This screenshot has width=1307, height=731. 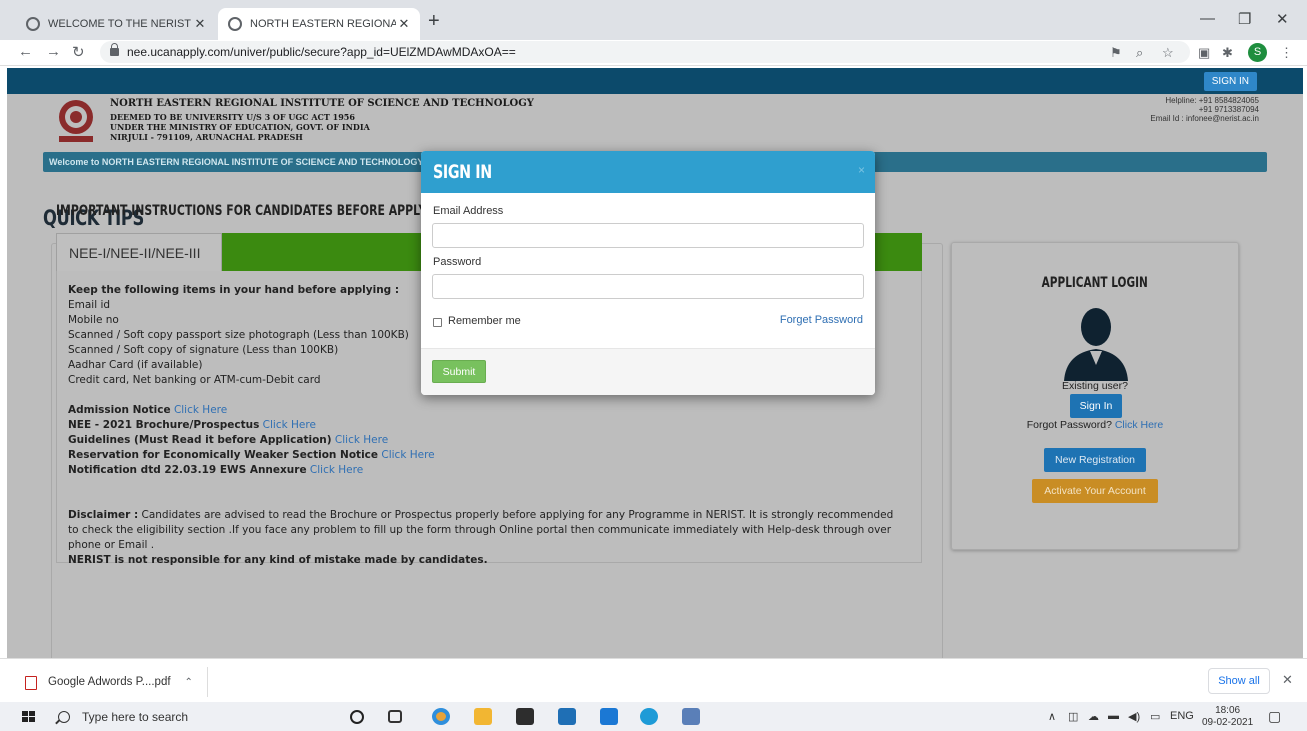 What do you see at coordinates (1095, 460) in the screenshot?
I see `new-registration-button: New Registration` at bounding box center [1095, 460].